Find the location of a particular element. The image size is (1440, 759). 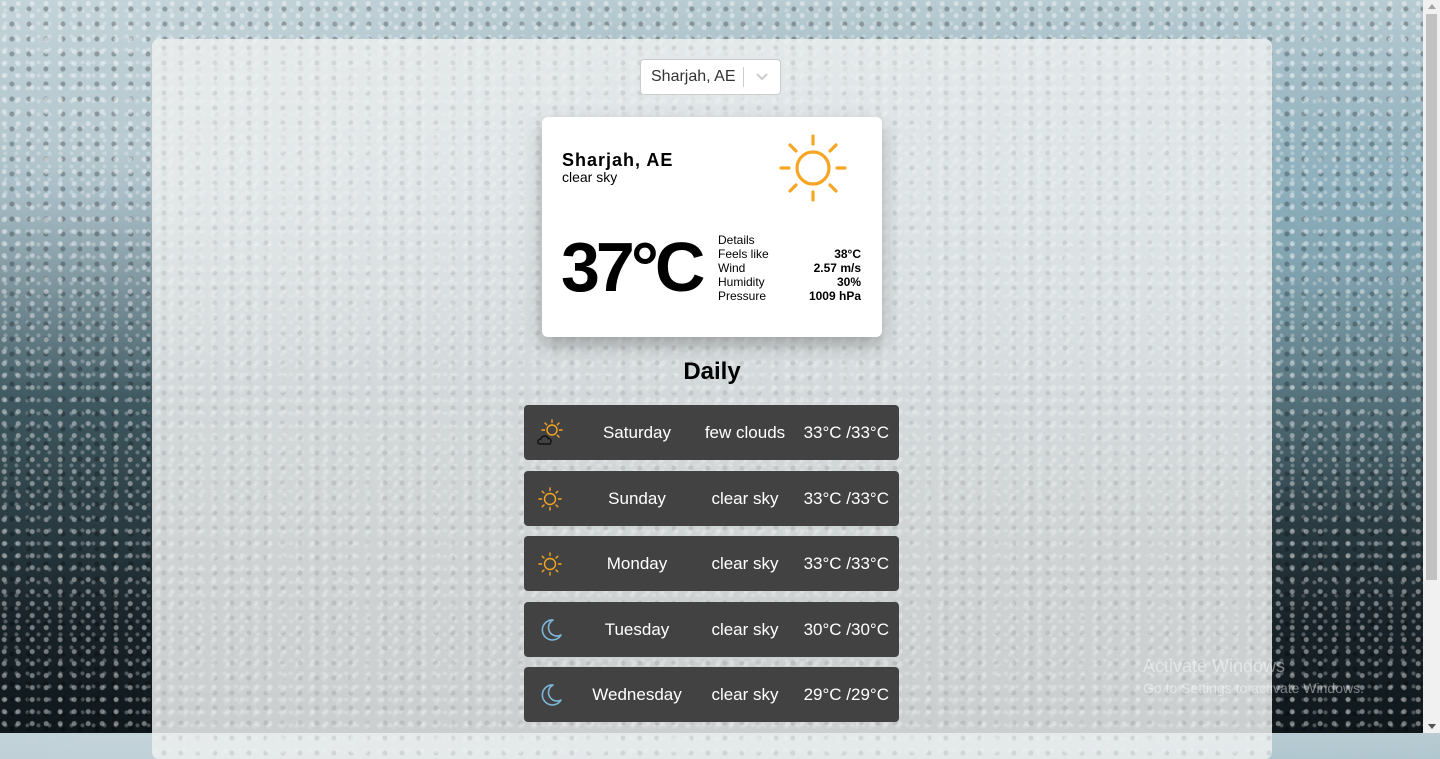

day-name: Sunday is located at coordinates (637, 498).